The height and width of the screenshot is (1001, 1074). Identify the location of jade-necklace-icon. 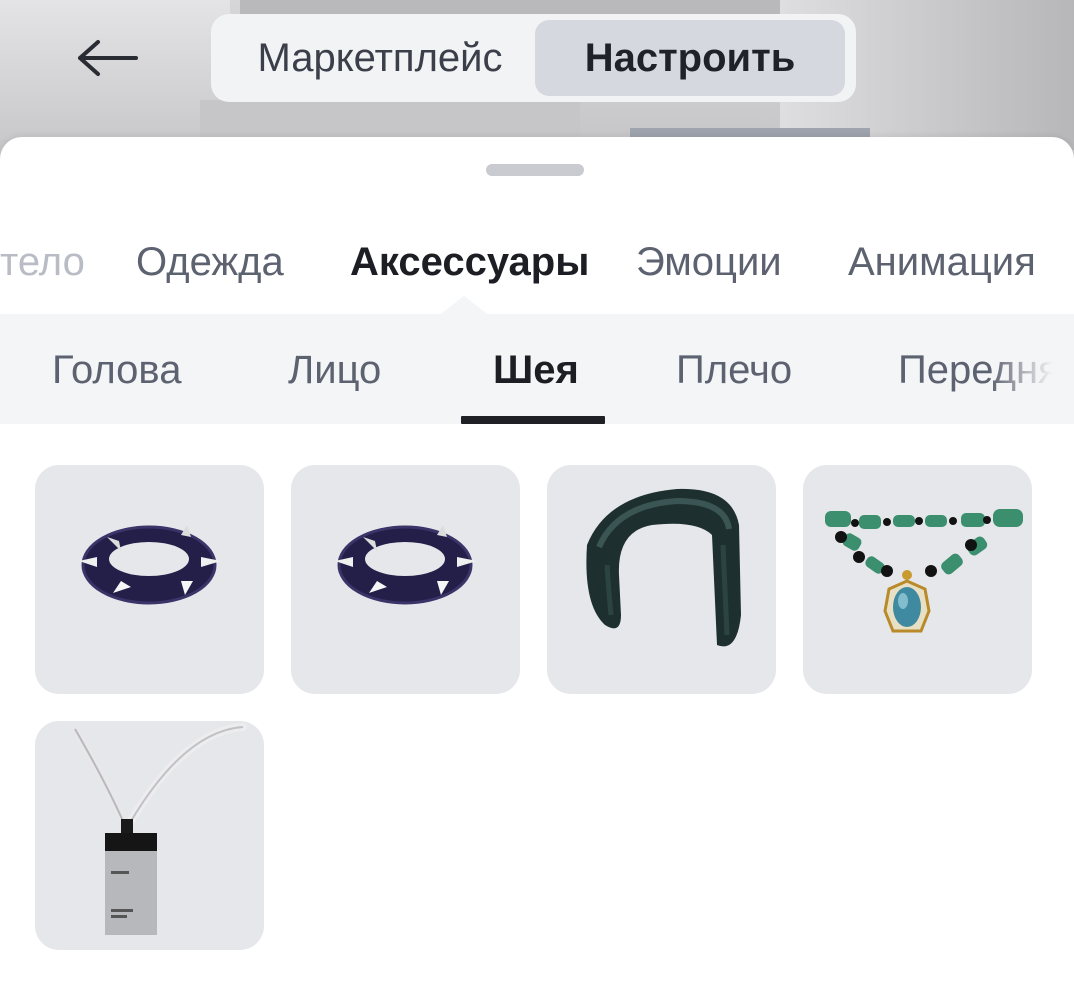
(924, 571).